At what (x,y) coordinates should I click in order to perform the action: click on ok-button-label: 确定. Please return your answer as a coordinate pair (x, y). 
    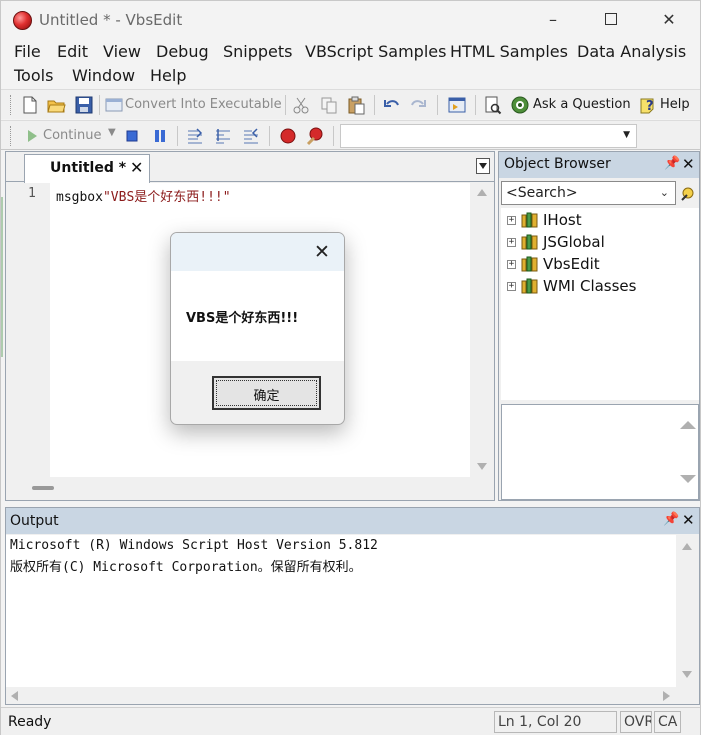
    Looking at the image, I should click on (266, 396).